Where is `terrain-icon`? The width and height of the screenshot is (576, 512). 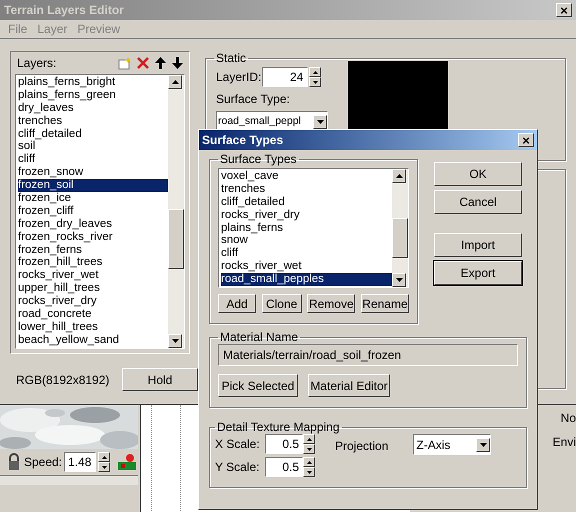
terrain-icon is located at coordinates (127, 462).